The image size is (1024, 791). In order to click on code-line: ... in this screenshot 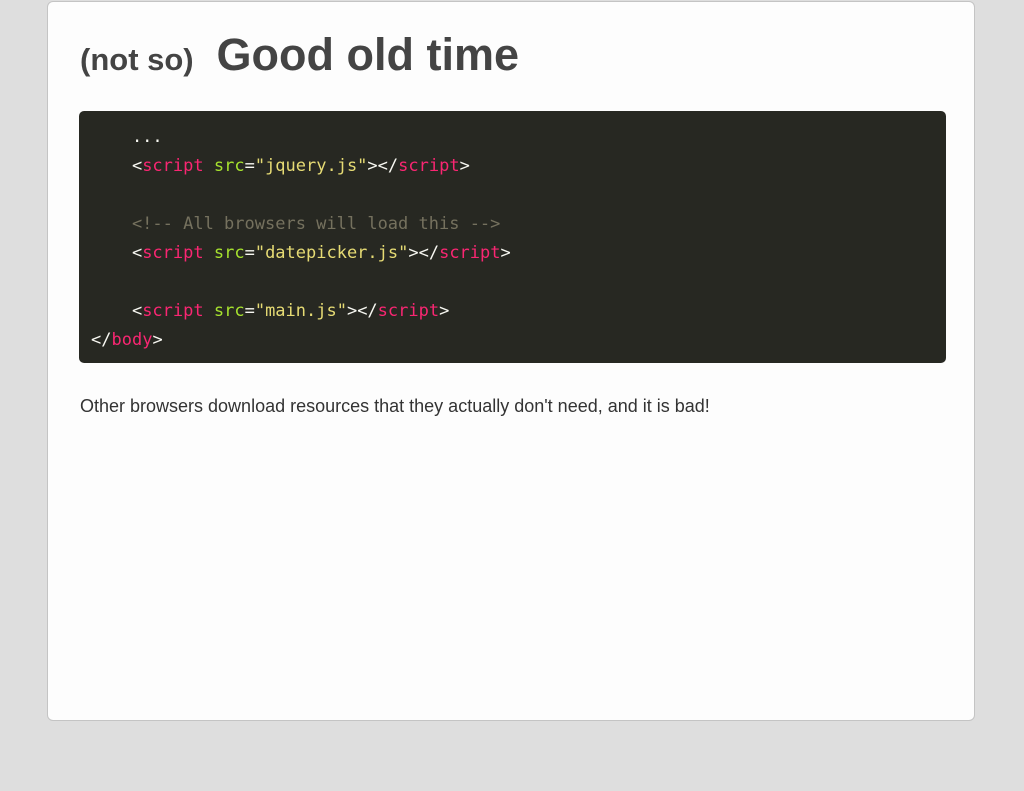, I will do `click(518, 137)`.